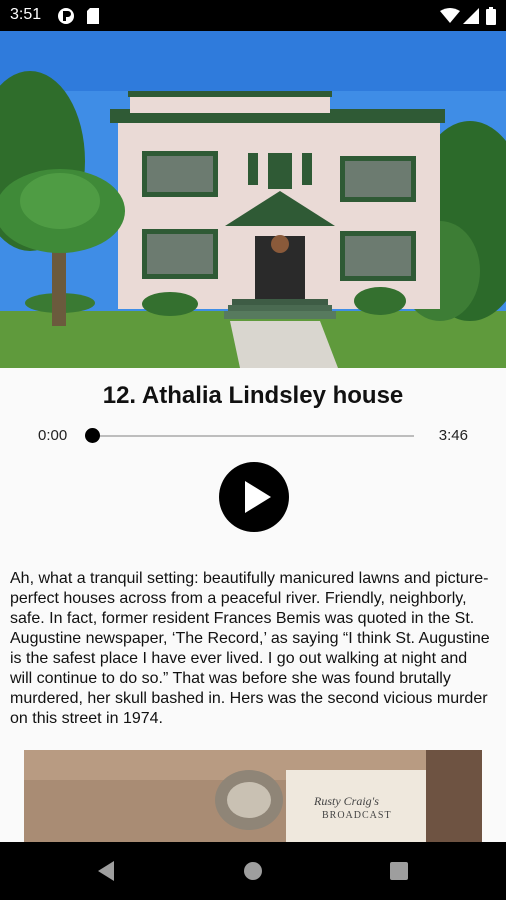 This screenshot has height=900, width=506. Describe the element at coordinates (66, 18) in the screenshot. I see `app-notification-icon` at that location.